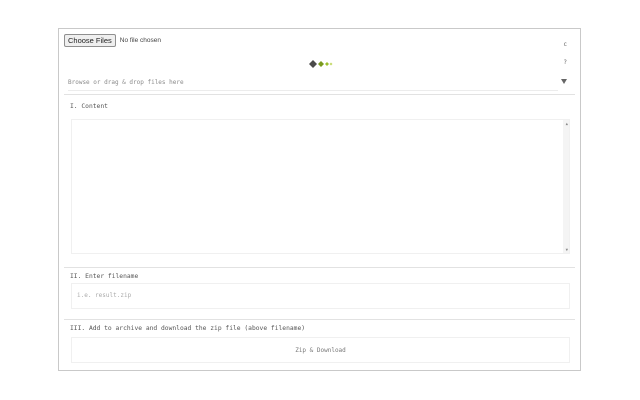 This screenshot has width=640, height=400. What do you see at coordinates (567, 123) in the screenshot?
I see `scroll-up-arrow-icon: ▲` at bounding box center [567, 123].